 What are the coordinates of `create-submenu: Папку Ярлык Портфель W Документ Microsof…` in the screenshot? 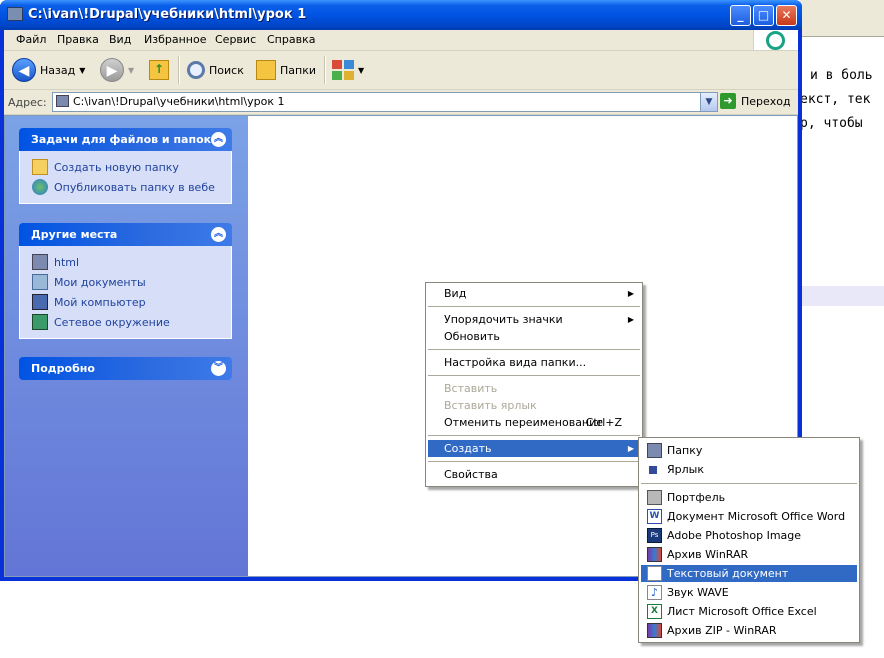 It's located at (749, 540).